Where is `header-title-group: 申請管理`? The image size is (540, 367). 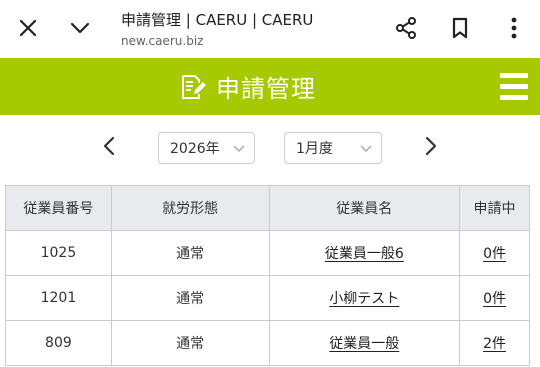
header-title-group: 申請管理 is located at coordinates (248, 86).